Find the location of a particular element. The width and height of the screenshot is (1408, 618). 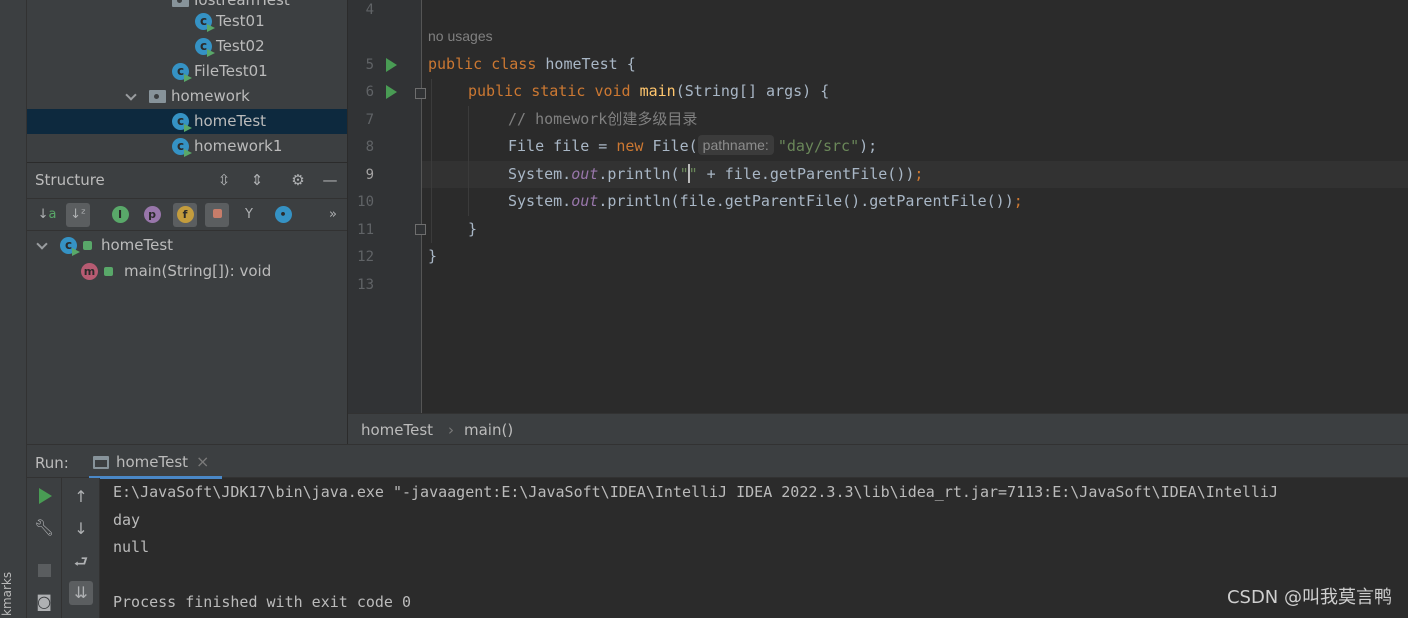

line-number: 11 is located at coordinates (365, 230).